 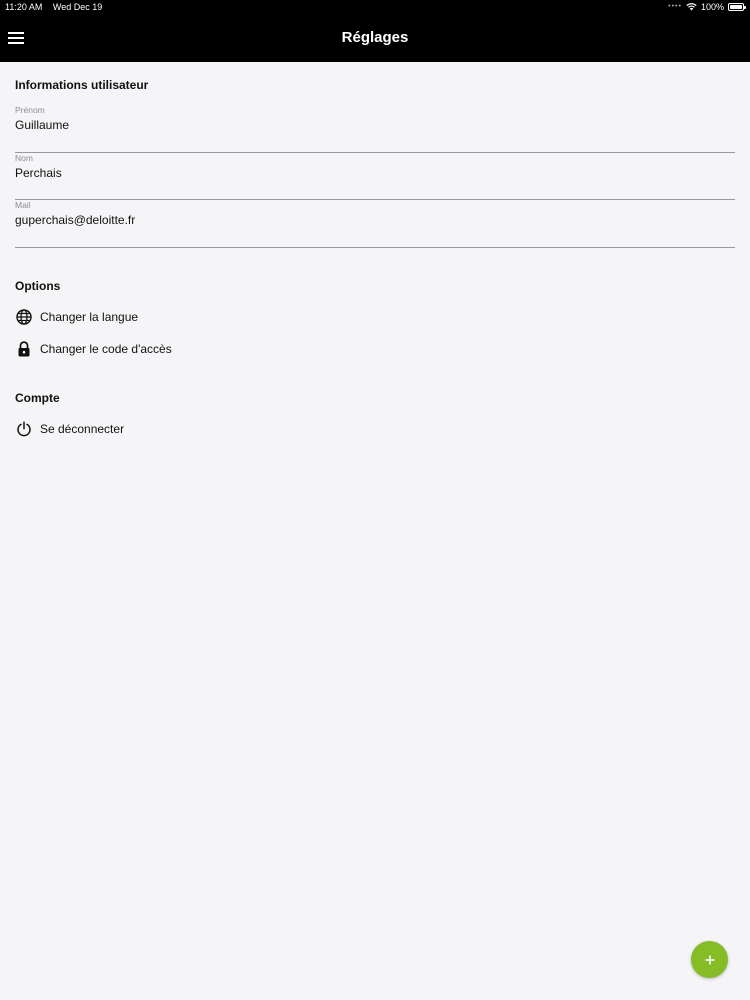 I want to click on status-time: 11:20 AM, so click(x=24, y=7).